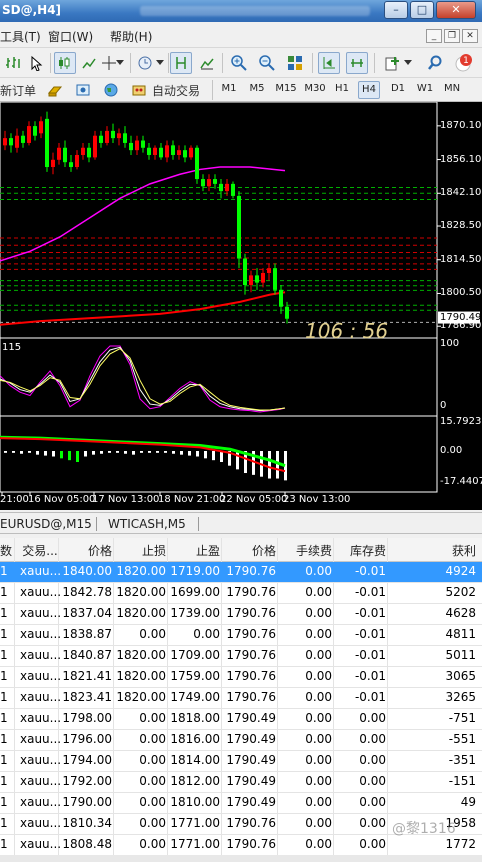 This screenshot has height=862, width=482. Describe the element at coordinates (434, 36) in the screenshot. I see `mdi-minimize-button: _` at that location.